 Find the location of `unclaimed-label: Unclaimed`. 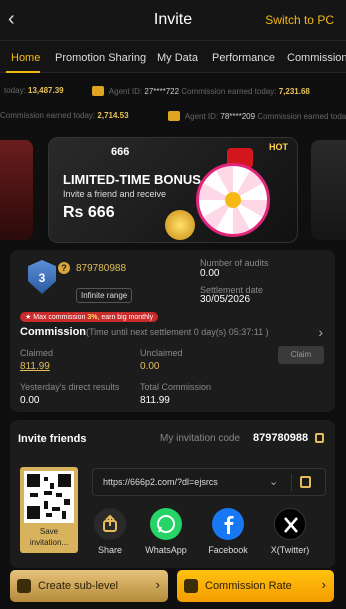

unclaimed-label: Unclaimed is located at coordinates (161, 353).